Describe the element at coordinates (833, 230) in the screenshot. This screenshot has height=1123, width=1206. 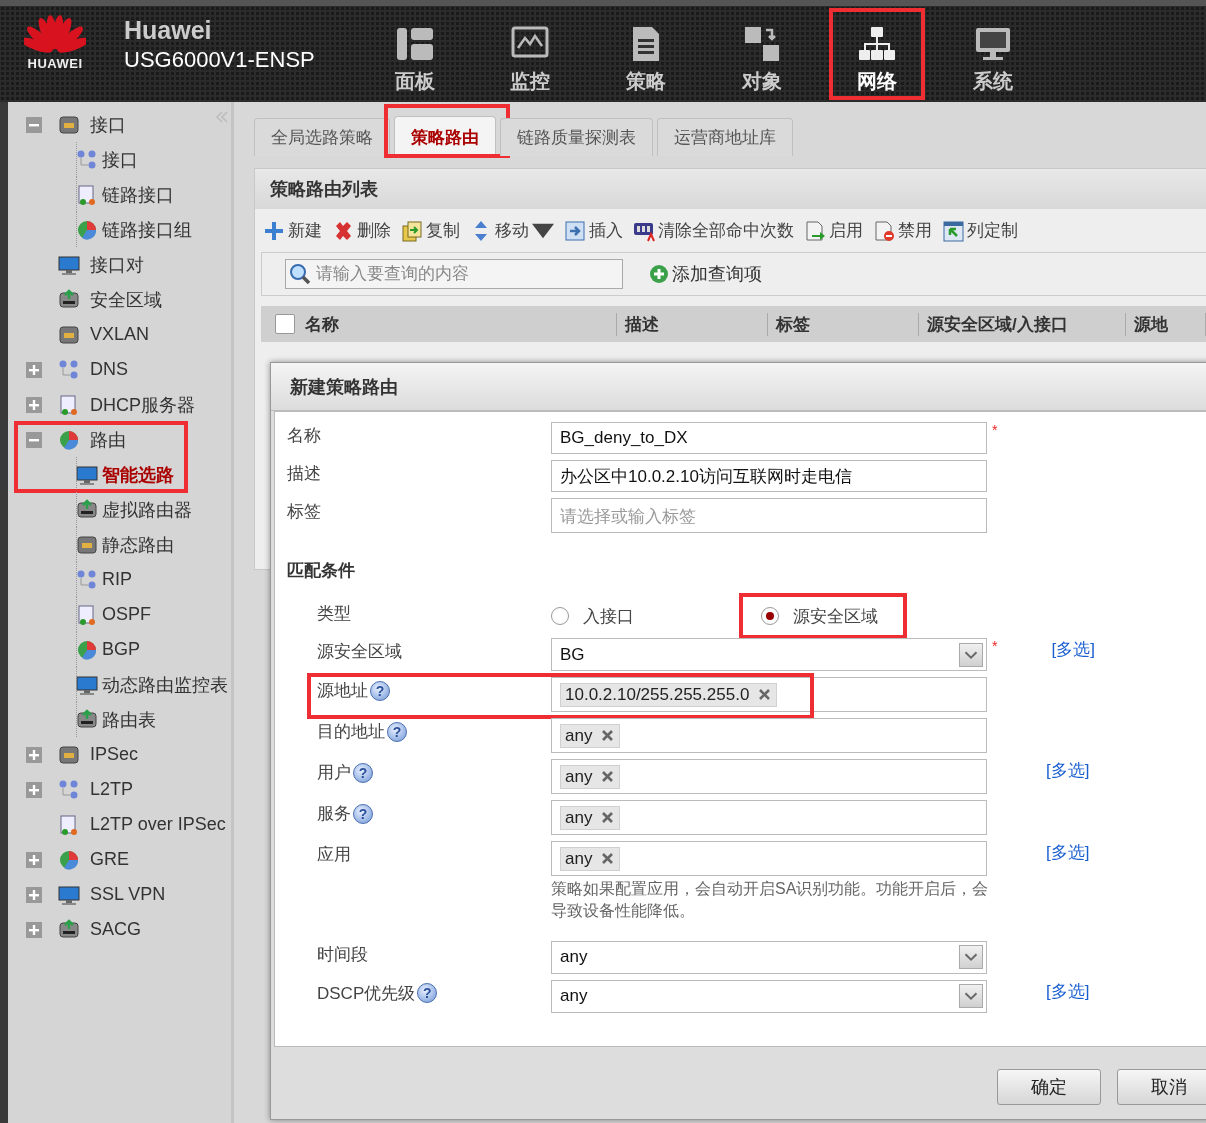
I see `toolbar-button: 启用` at that location.